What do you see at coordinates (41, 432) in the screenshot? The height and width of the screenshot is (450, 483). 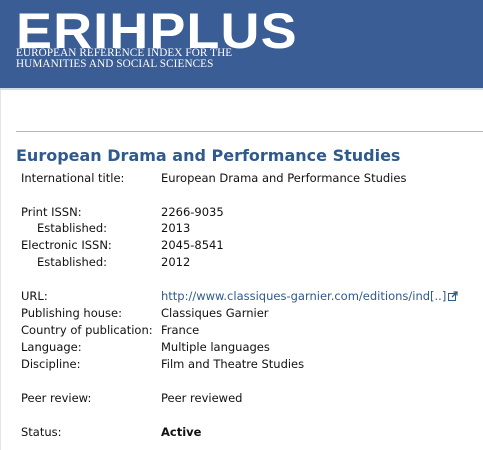 I see `label-status: Status:` at bounding box center [41, 432].